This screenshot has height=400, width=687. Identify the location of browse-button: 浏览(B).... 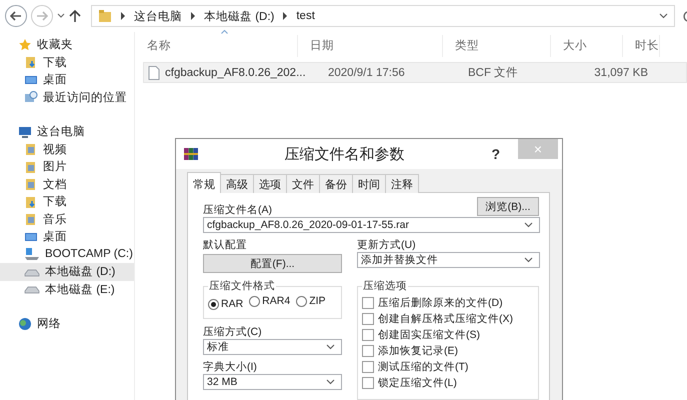
(508, 206).